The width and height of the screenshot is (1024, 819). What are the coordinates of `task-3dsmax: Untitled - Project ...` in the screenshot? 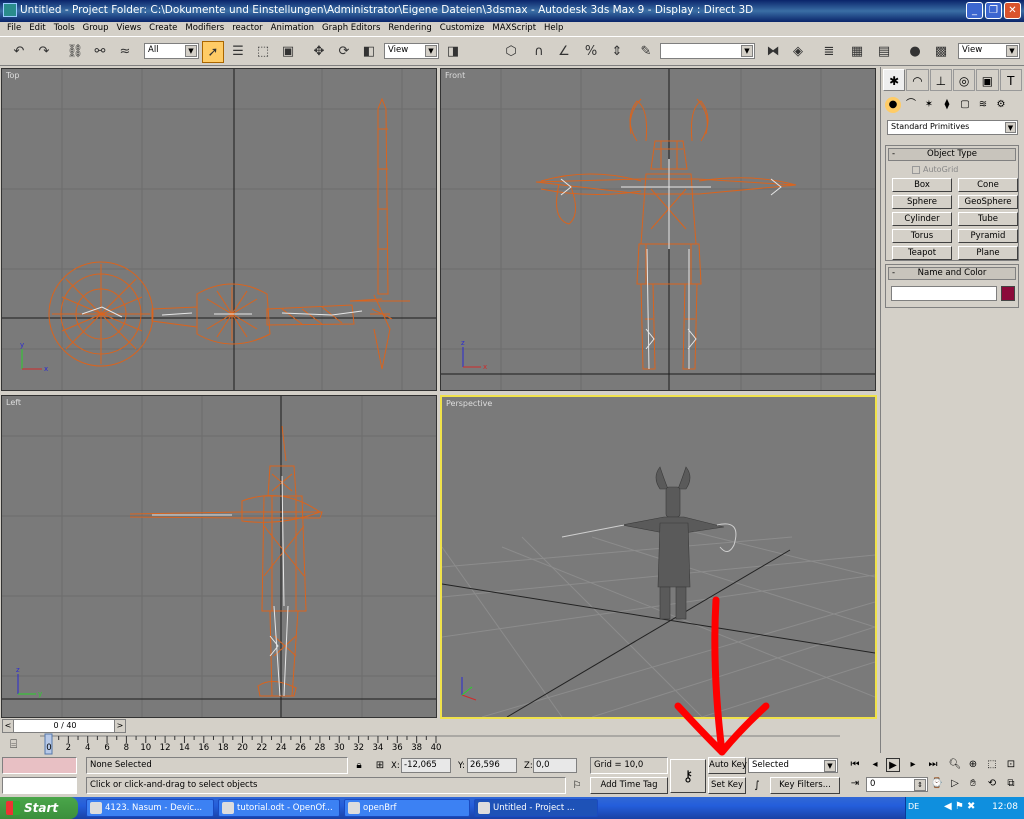 It's located at (536, 808).